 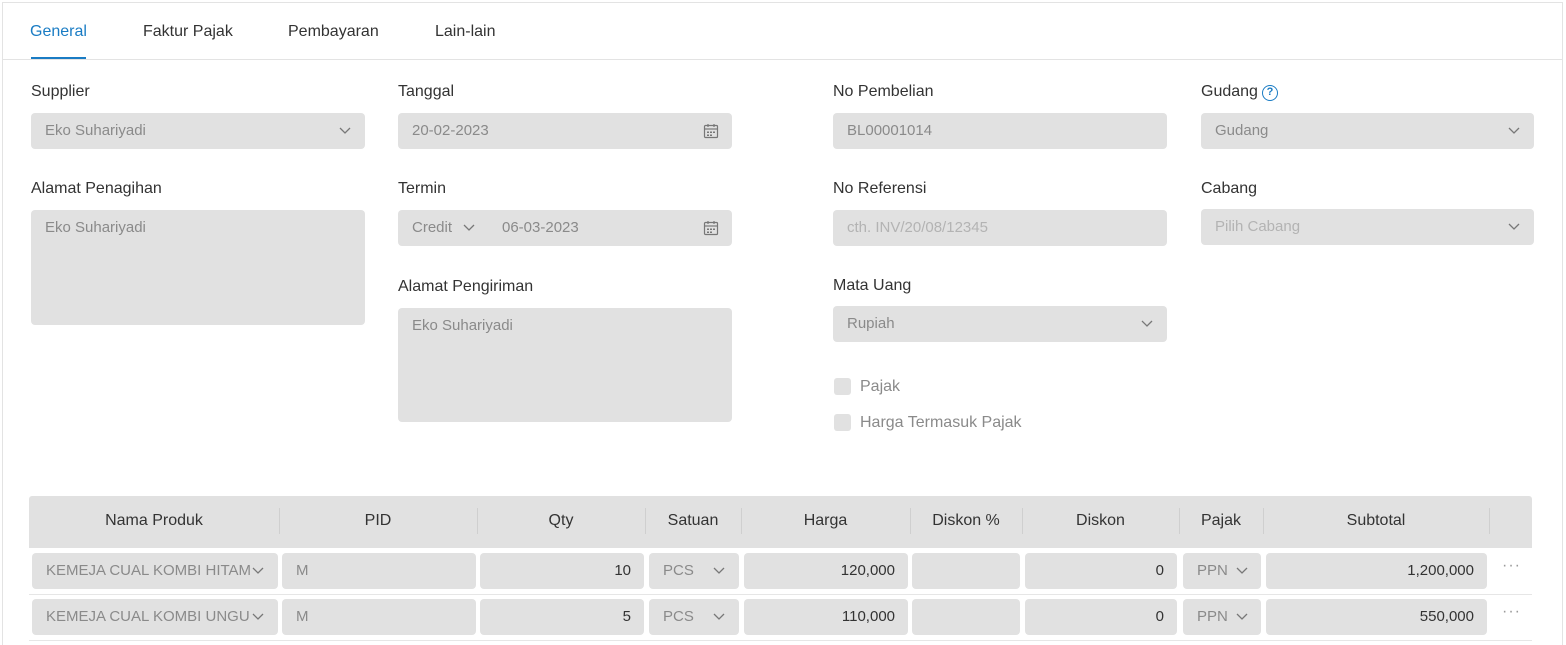 What do you see at coordinates (426, 91) in the screenshot?
I see `tanggal-label: Tanggal` at bounding box center [426, 91].